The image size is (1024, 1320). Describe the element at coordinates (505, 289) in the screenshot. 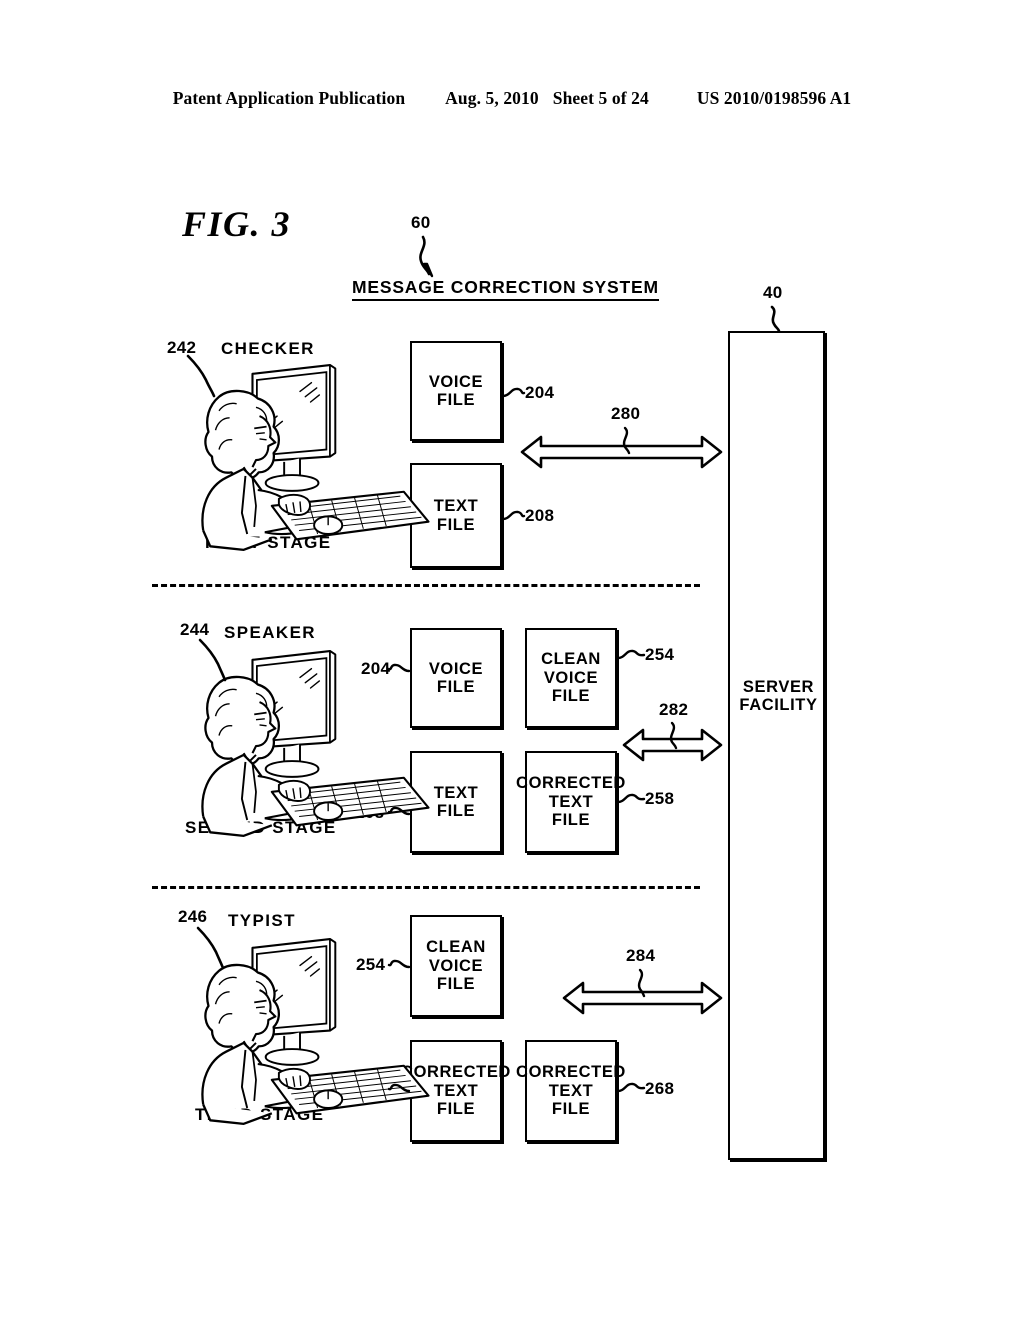

I see `system-title: MESSAGE CORRECTION SYSTEM` at that location.